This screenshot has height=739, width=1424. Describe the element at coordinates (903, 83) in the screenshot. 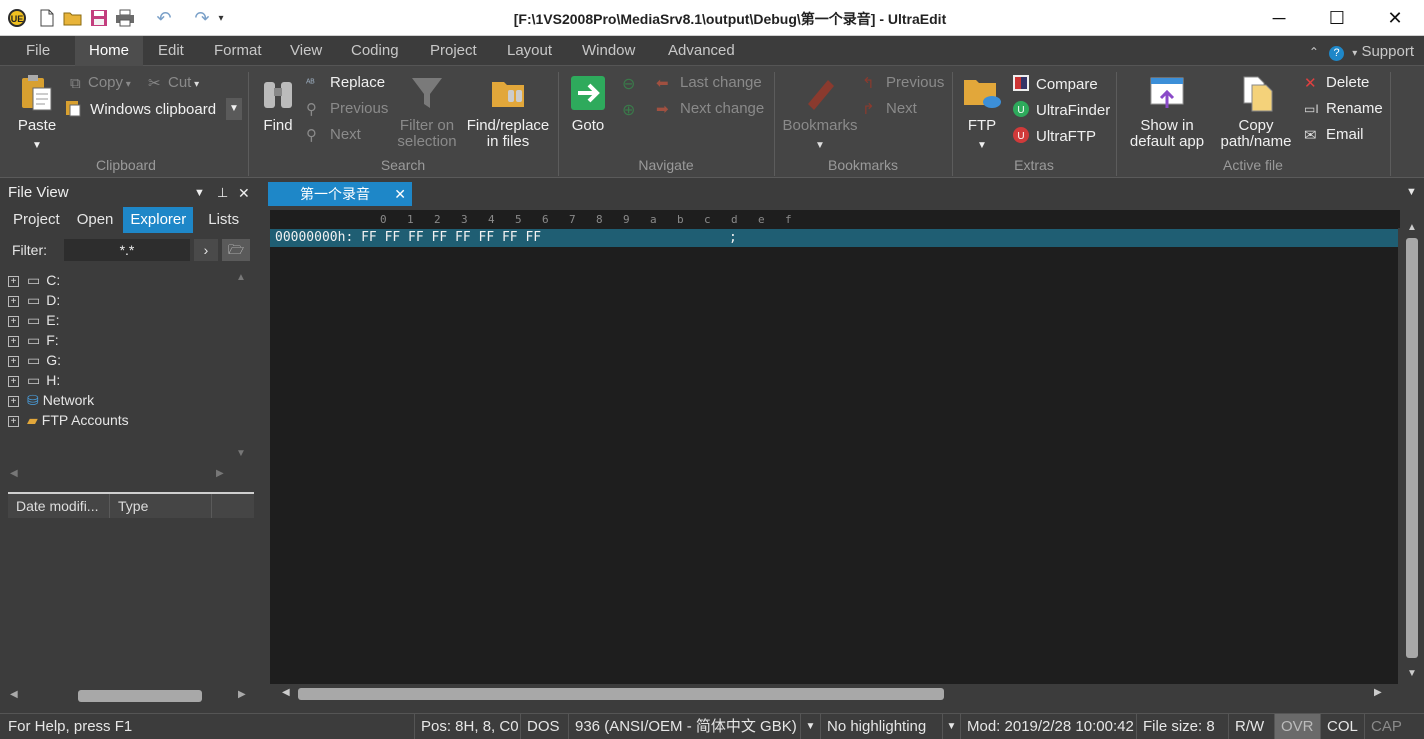

I see `bookmark-previous-button: ↰ Previous` at that location.